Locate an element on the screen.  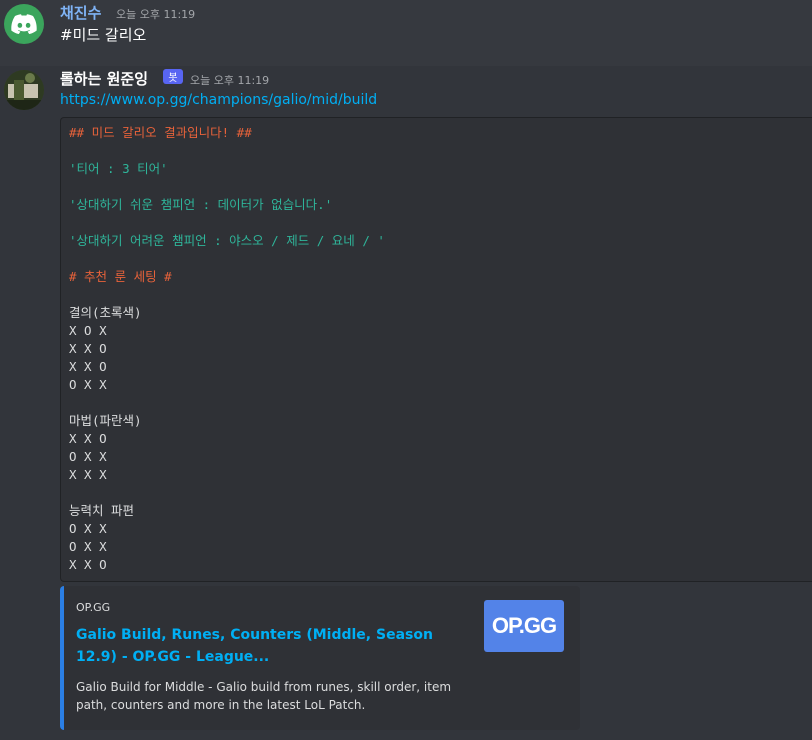
user-avatar is located at coordinates (24, 24).